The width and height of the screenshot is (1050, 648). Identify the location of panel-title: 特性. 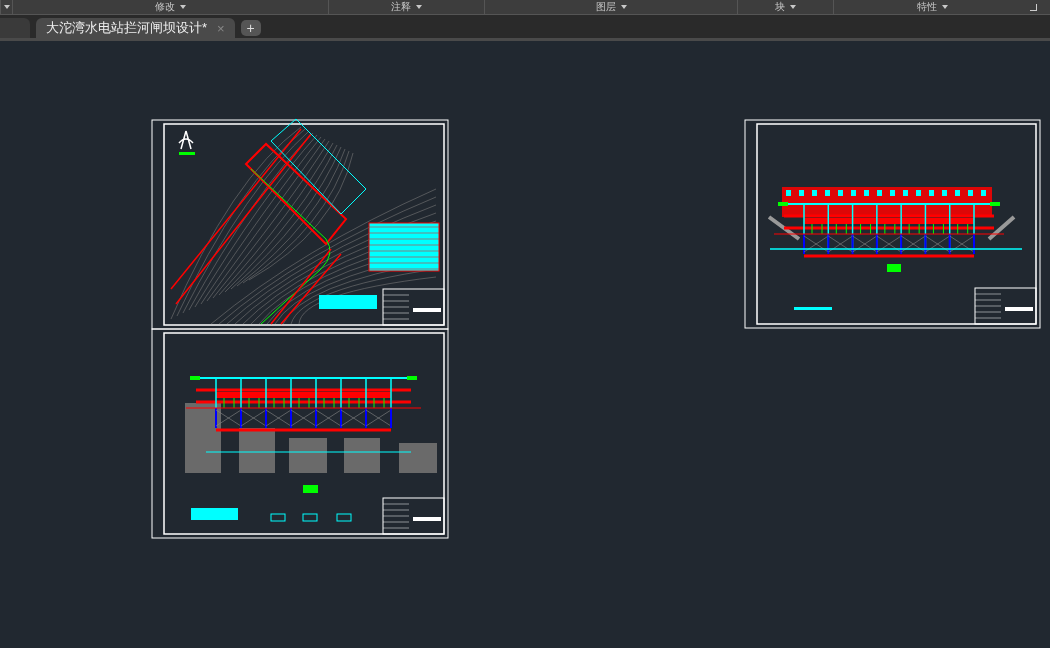
(926, 7).